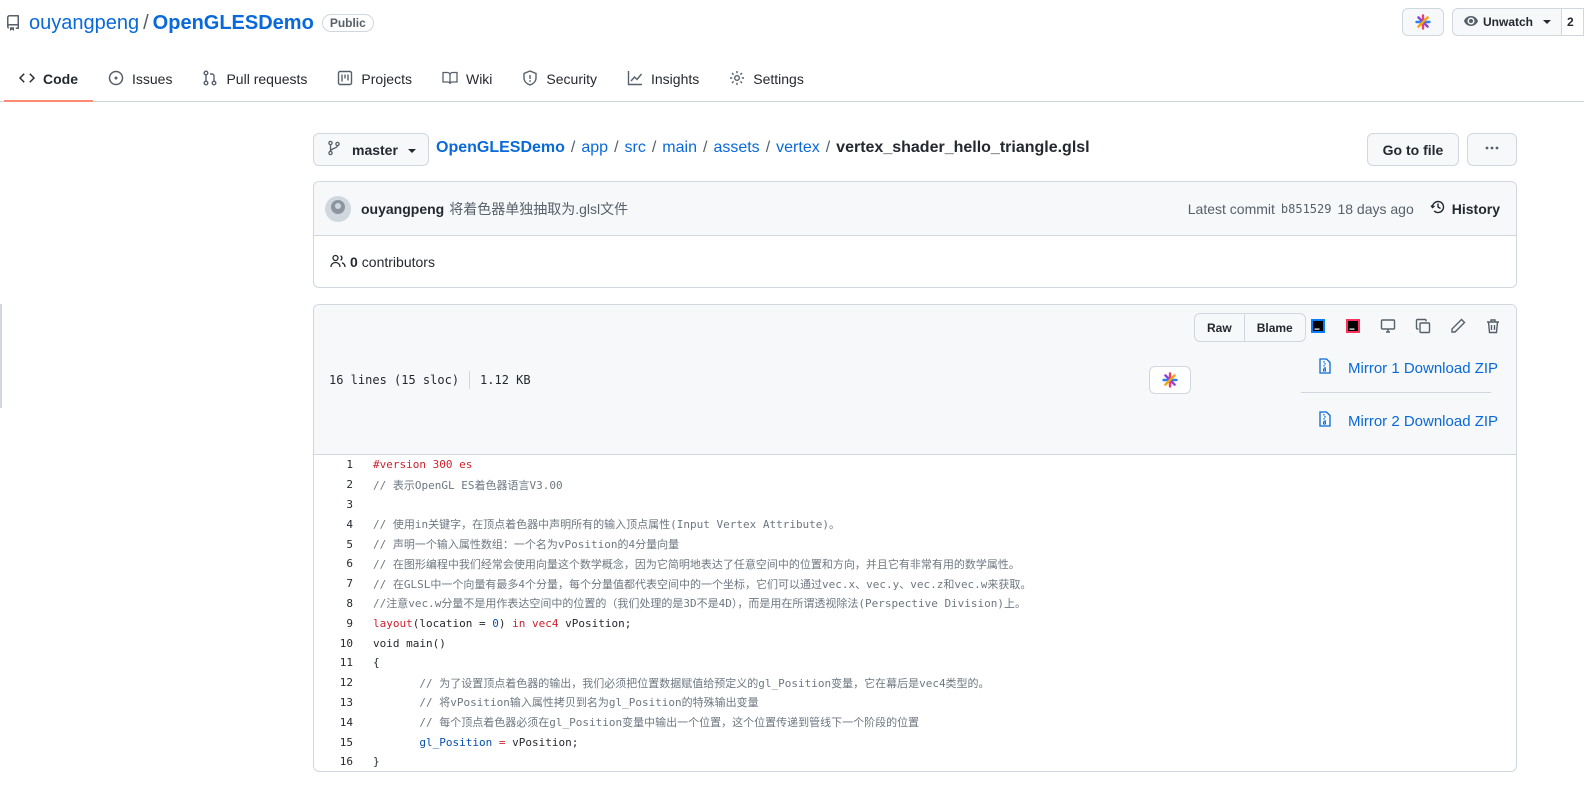  Describe the element at coordinates (374, 79) in the screenshot. I see `tab-projects: Projects` at that location.